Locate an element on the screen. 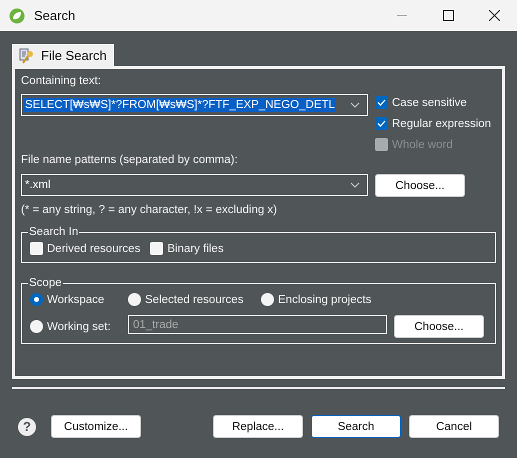  minimize-icon is located at coordinates (402, 15).